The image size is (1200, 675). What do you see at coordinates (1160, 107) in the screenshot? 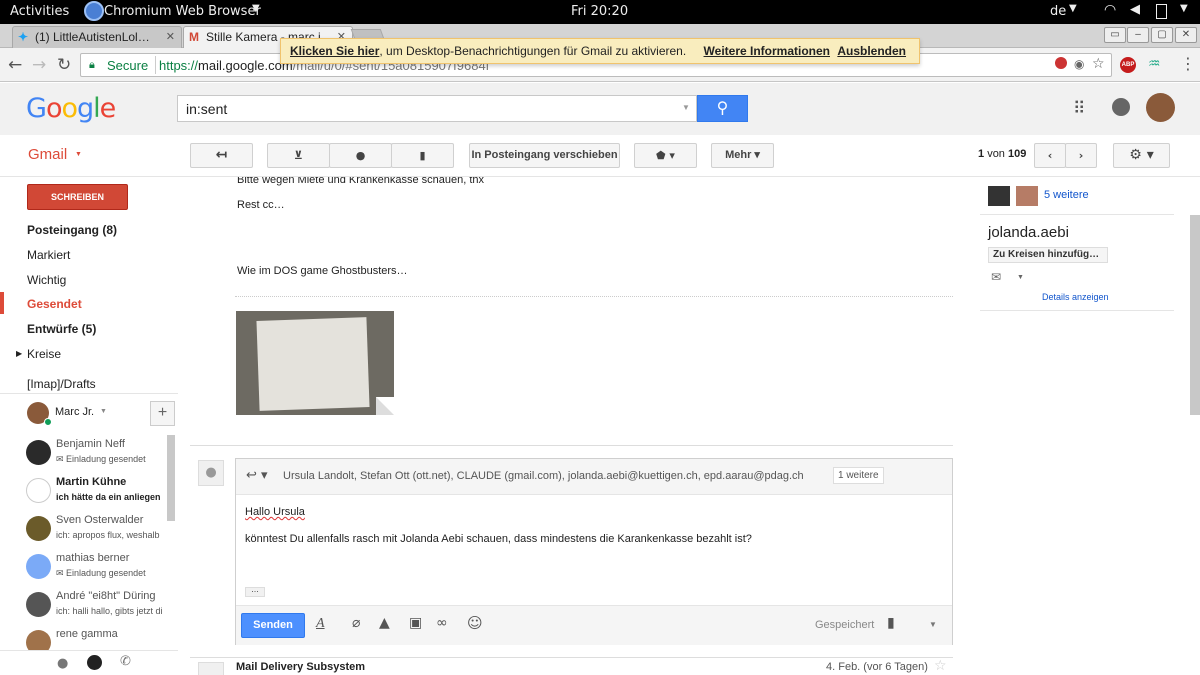
I see `account-avatar` at bounding box center [1160, 107].